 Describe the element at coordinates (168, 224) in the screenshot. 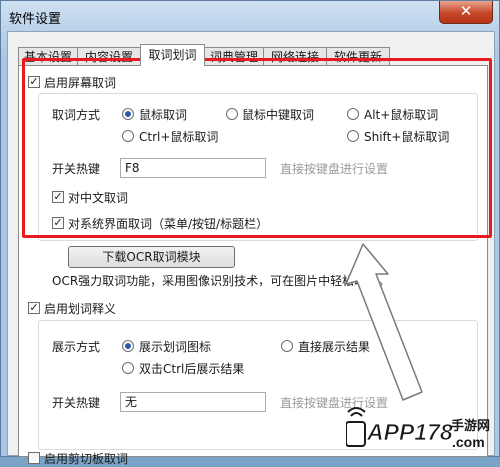

I see `system-ui-pick-label: 对系统界面取词（菜单/按钮/标题栏）` at that location.